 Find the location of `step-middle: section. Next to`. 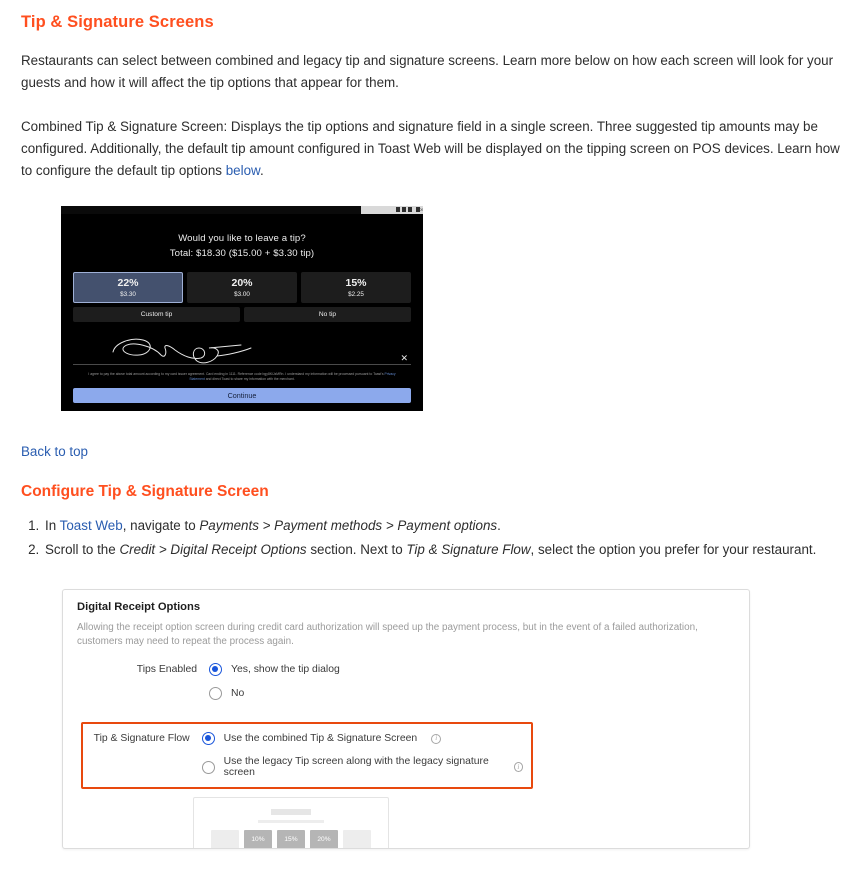

step-middle: section. Next to is located at coordinates (356, 549).